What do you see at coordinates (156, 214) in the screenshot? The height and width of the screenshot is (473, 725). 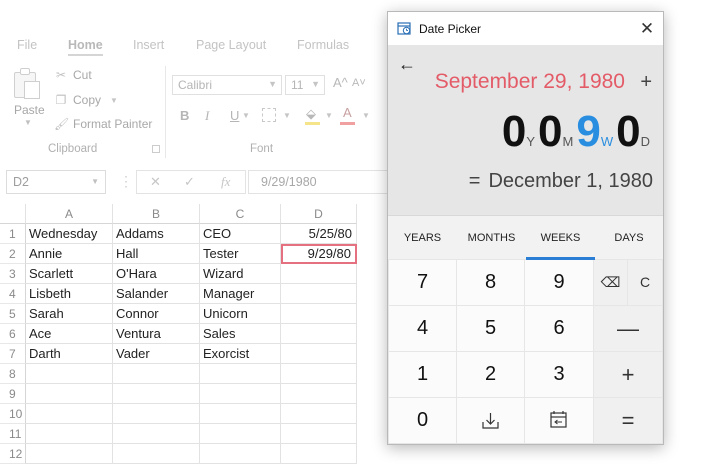 I see `column-header-b: B` at bounding box center [156, 214].